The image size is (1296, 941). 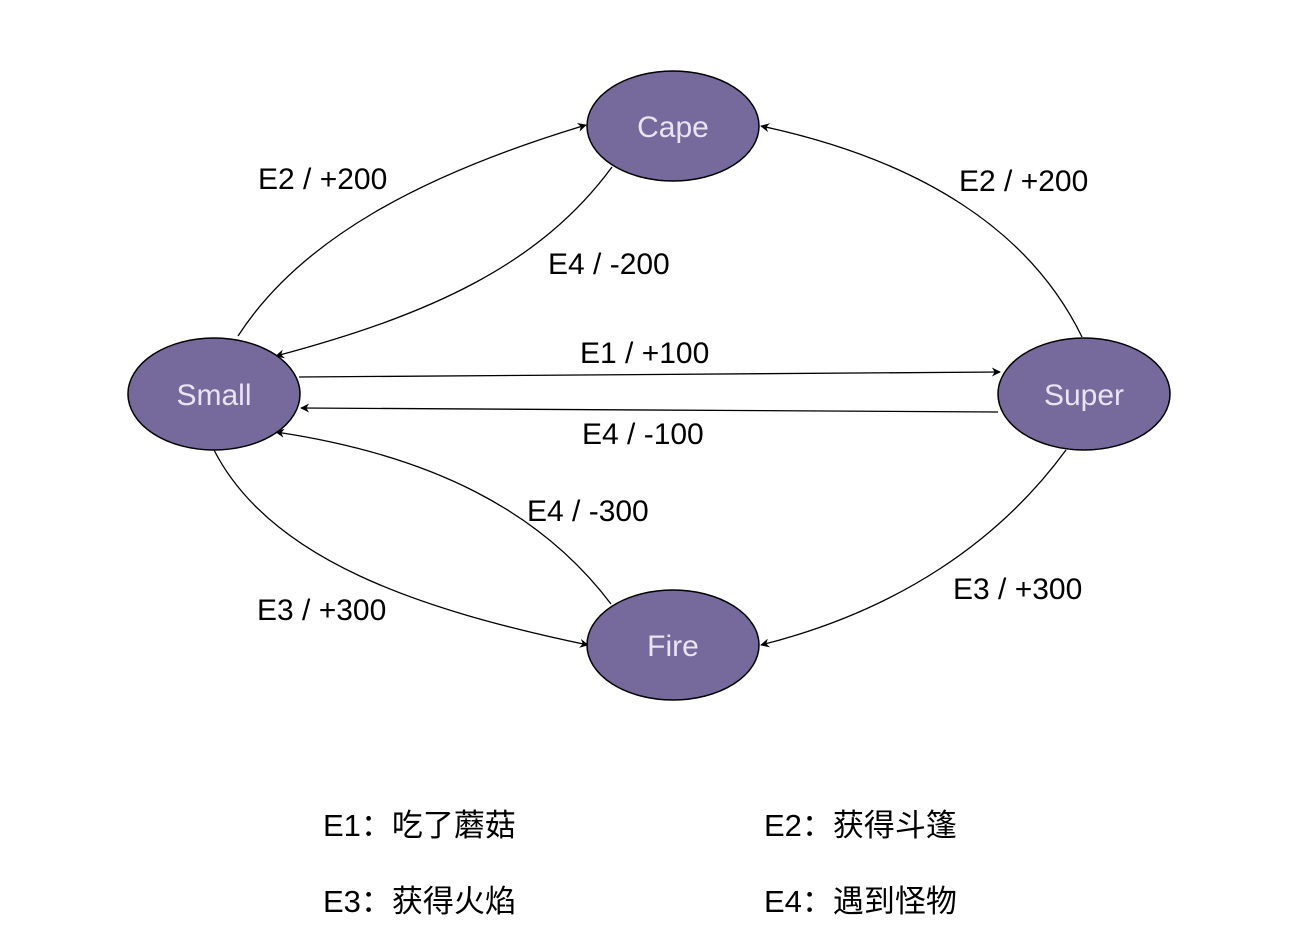 I want to click on legend-item-e1: E1：吃了蘑菇, so click(x=419, y=822).